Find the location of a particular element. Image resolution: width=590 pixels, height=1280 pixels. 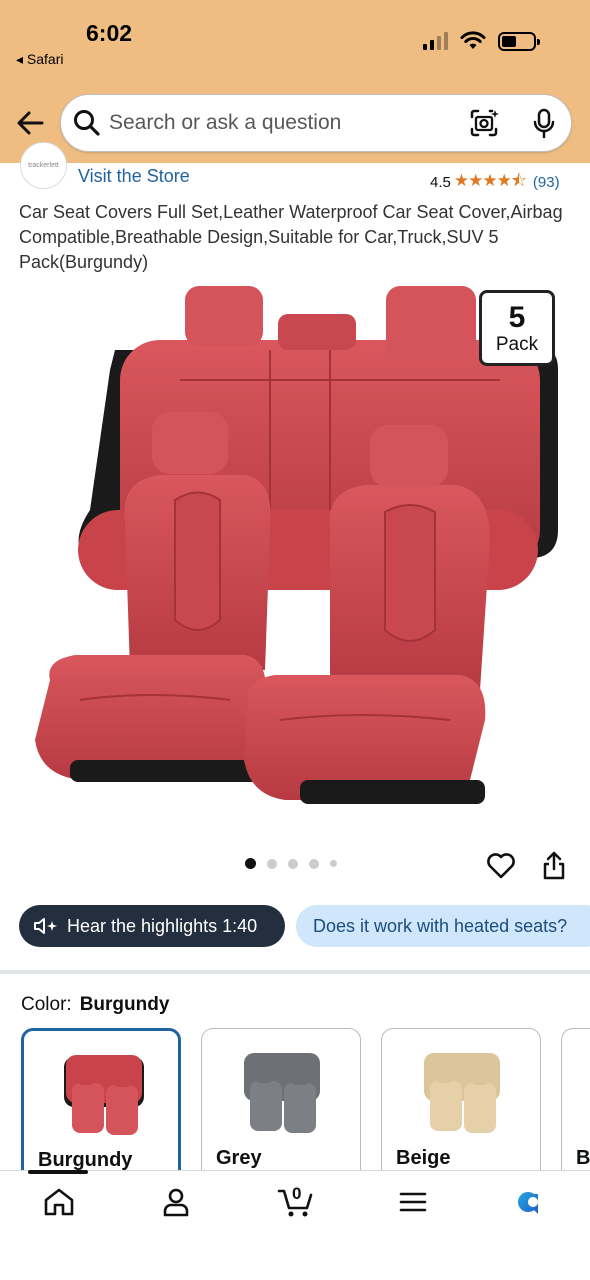

battery-icon is located at coordinates (519, 41).